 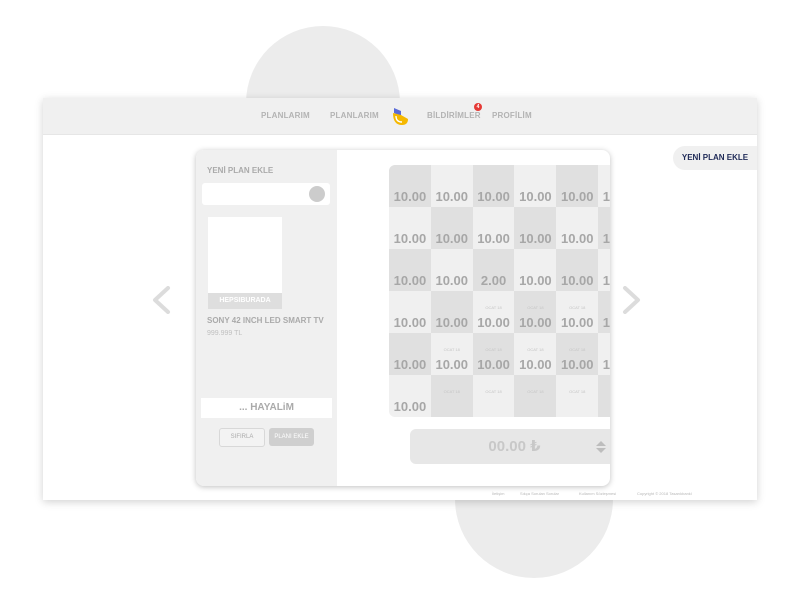 What do you see at coordinates (512, 115) in the screenshot?
I see `nav-item-profilim: PROFİLİM` at bounding box center [512, 115].